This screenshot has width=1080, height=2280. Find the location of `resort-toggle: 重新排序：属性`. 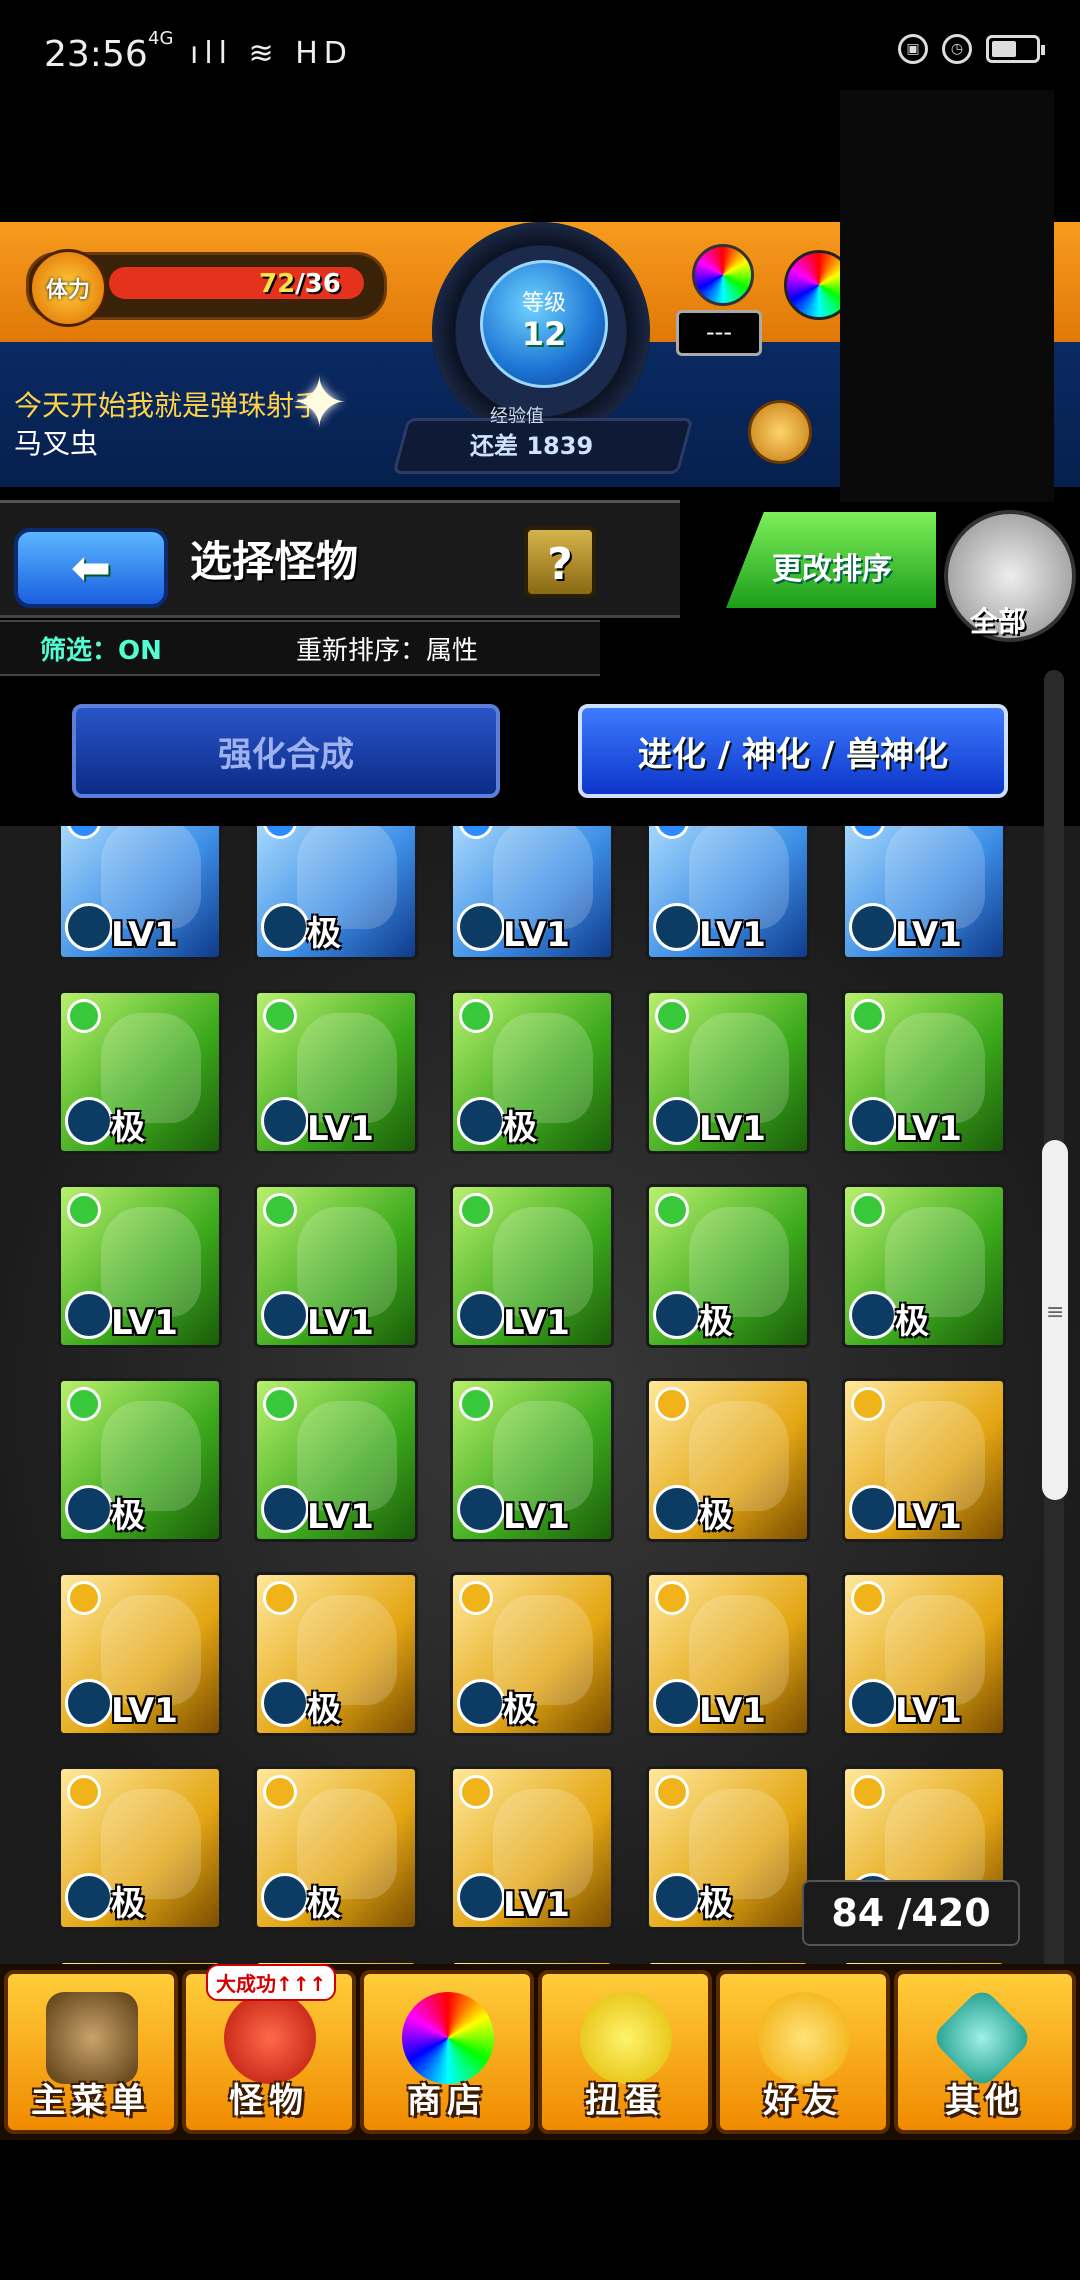

resort-toggle: 重新排序：属性 is located at coordinates (387, 648).